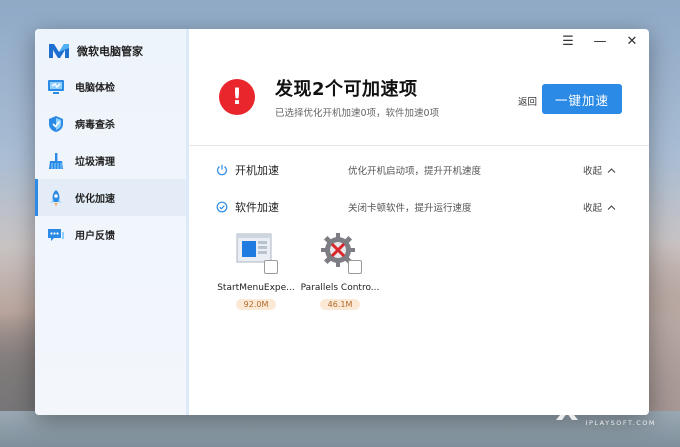  What do you see at coordinates (410, 208) in the screenshot?
I see `section-description: 关闭卡顿软件，提升运行速度` at bounding box center [410, 208].